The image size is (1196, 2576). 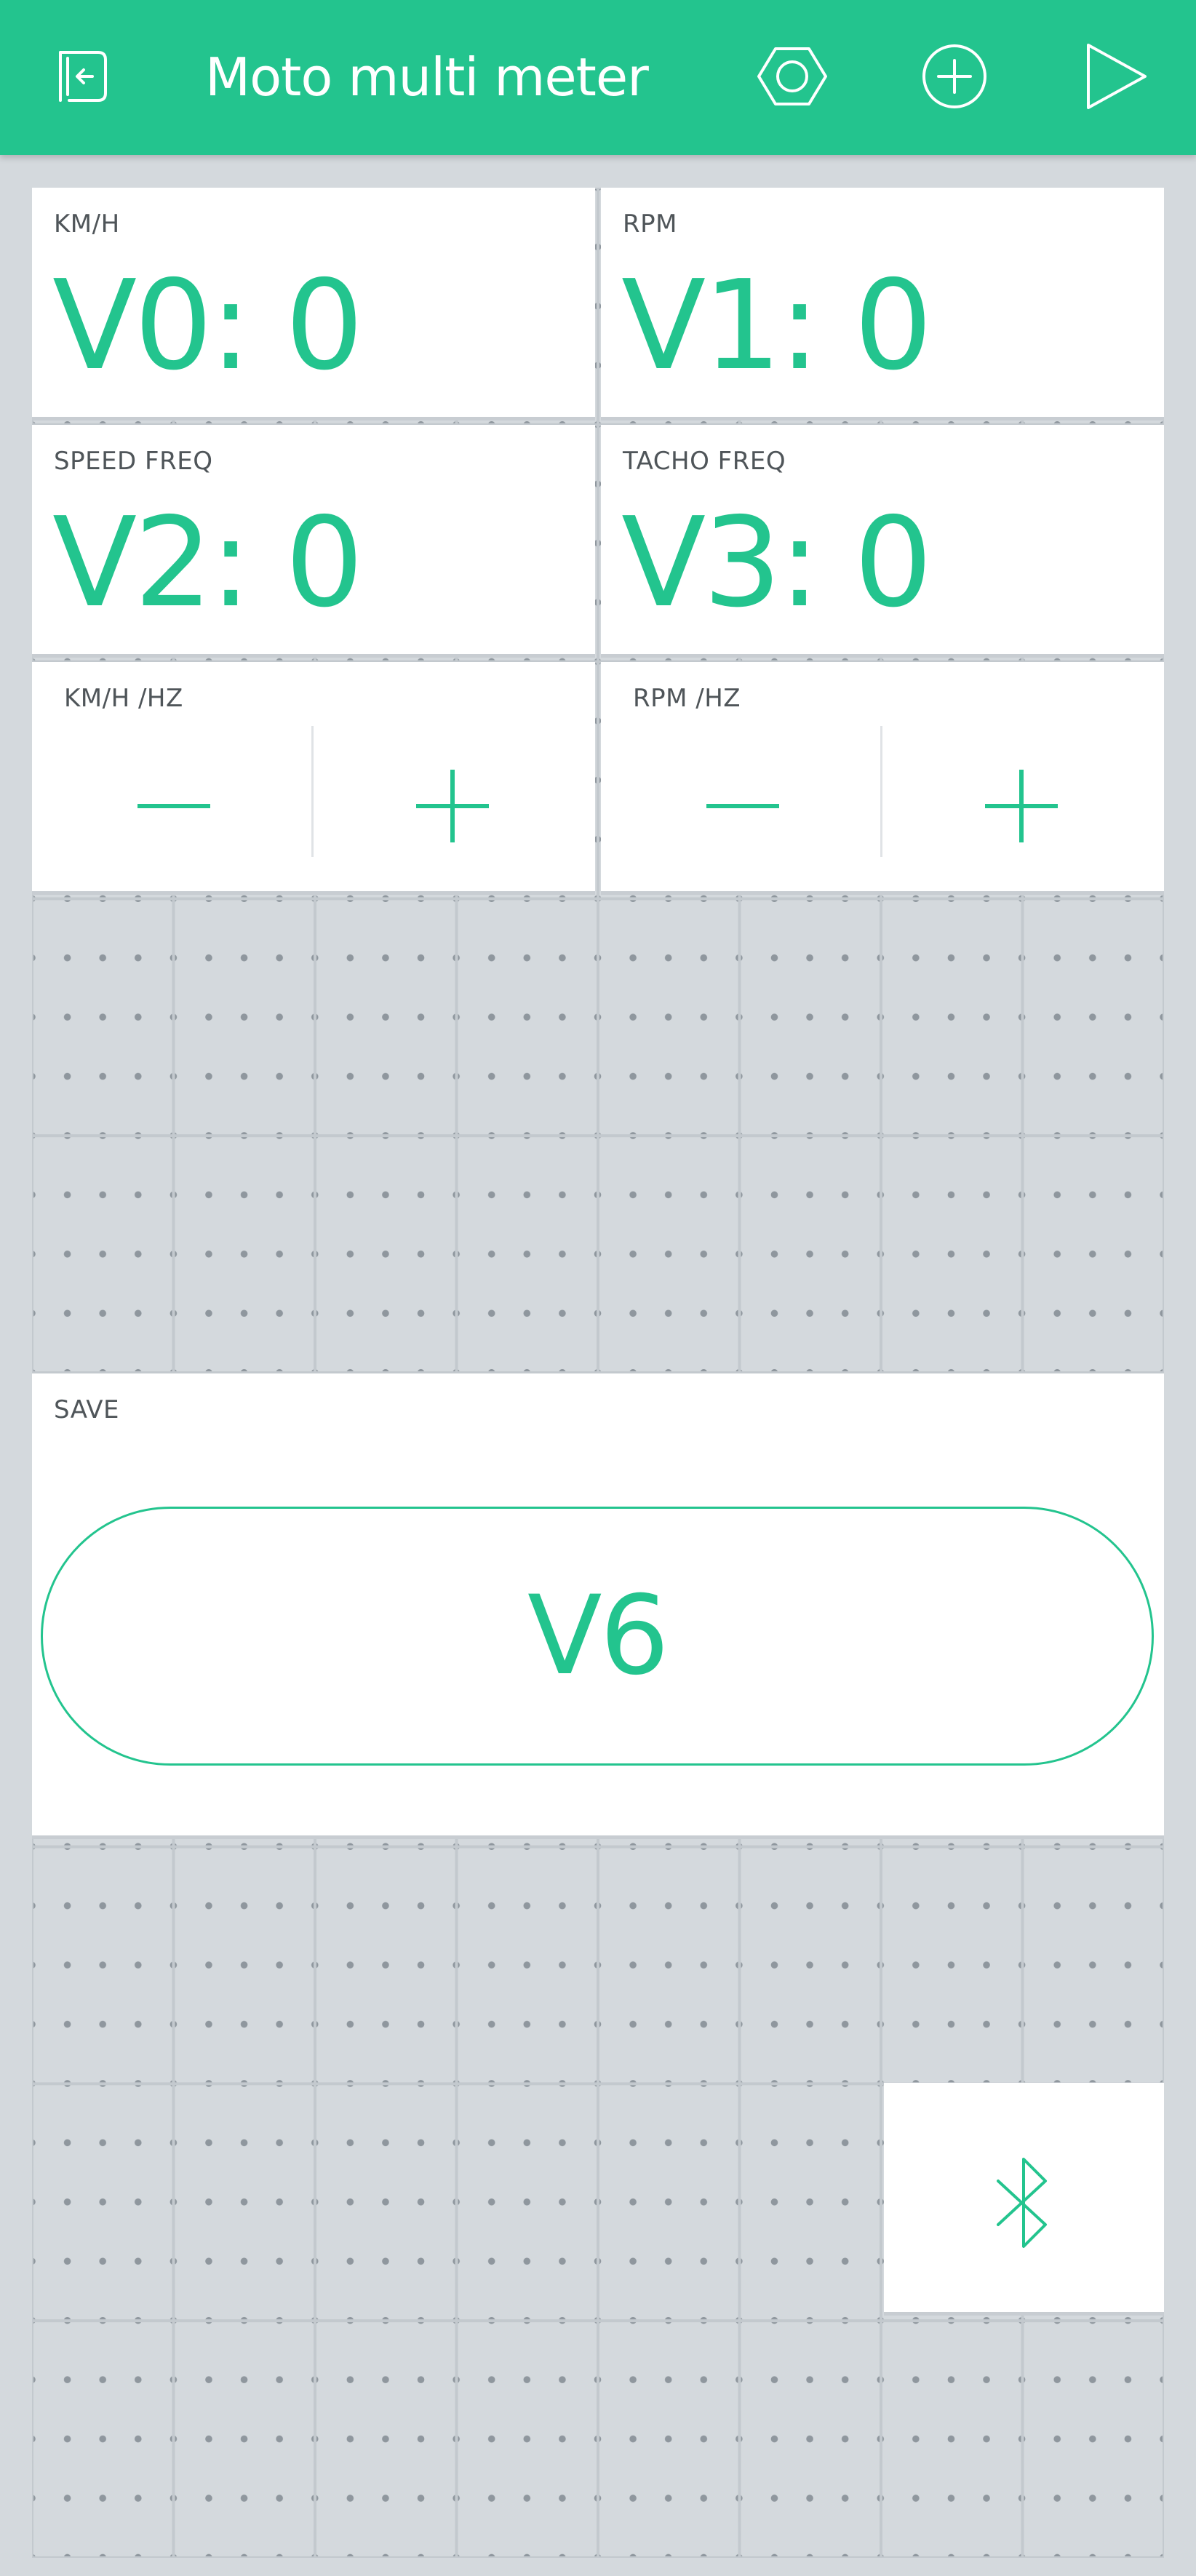 I want to click on speed-freq-value-display: SPEED FREQ V2: 0, so click(x=313, y=541).